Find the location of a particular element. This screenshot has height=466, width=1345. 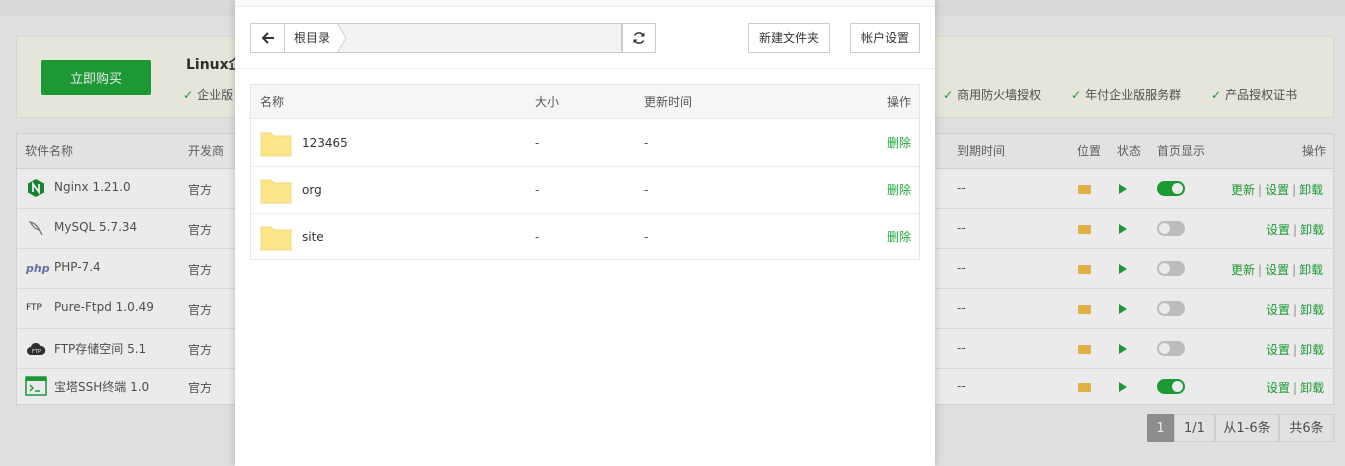

breadcrumb: 根目录 is located at coordinates (453, 38).